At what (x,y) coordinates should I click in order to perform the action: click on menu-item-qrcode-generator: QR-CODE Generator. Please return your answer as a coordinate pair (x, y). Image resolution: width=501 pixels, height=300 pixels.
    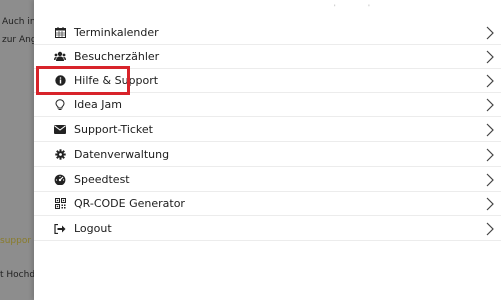
    Looking at the image, I should click on (267, 204).